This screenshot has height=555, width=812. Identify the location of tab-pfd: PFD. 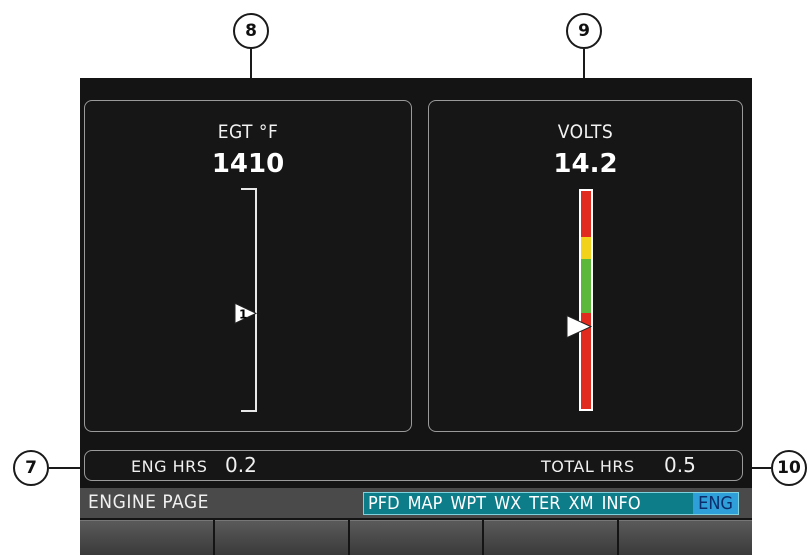
(384, 503).